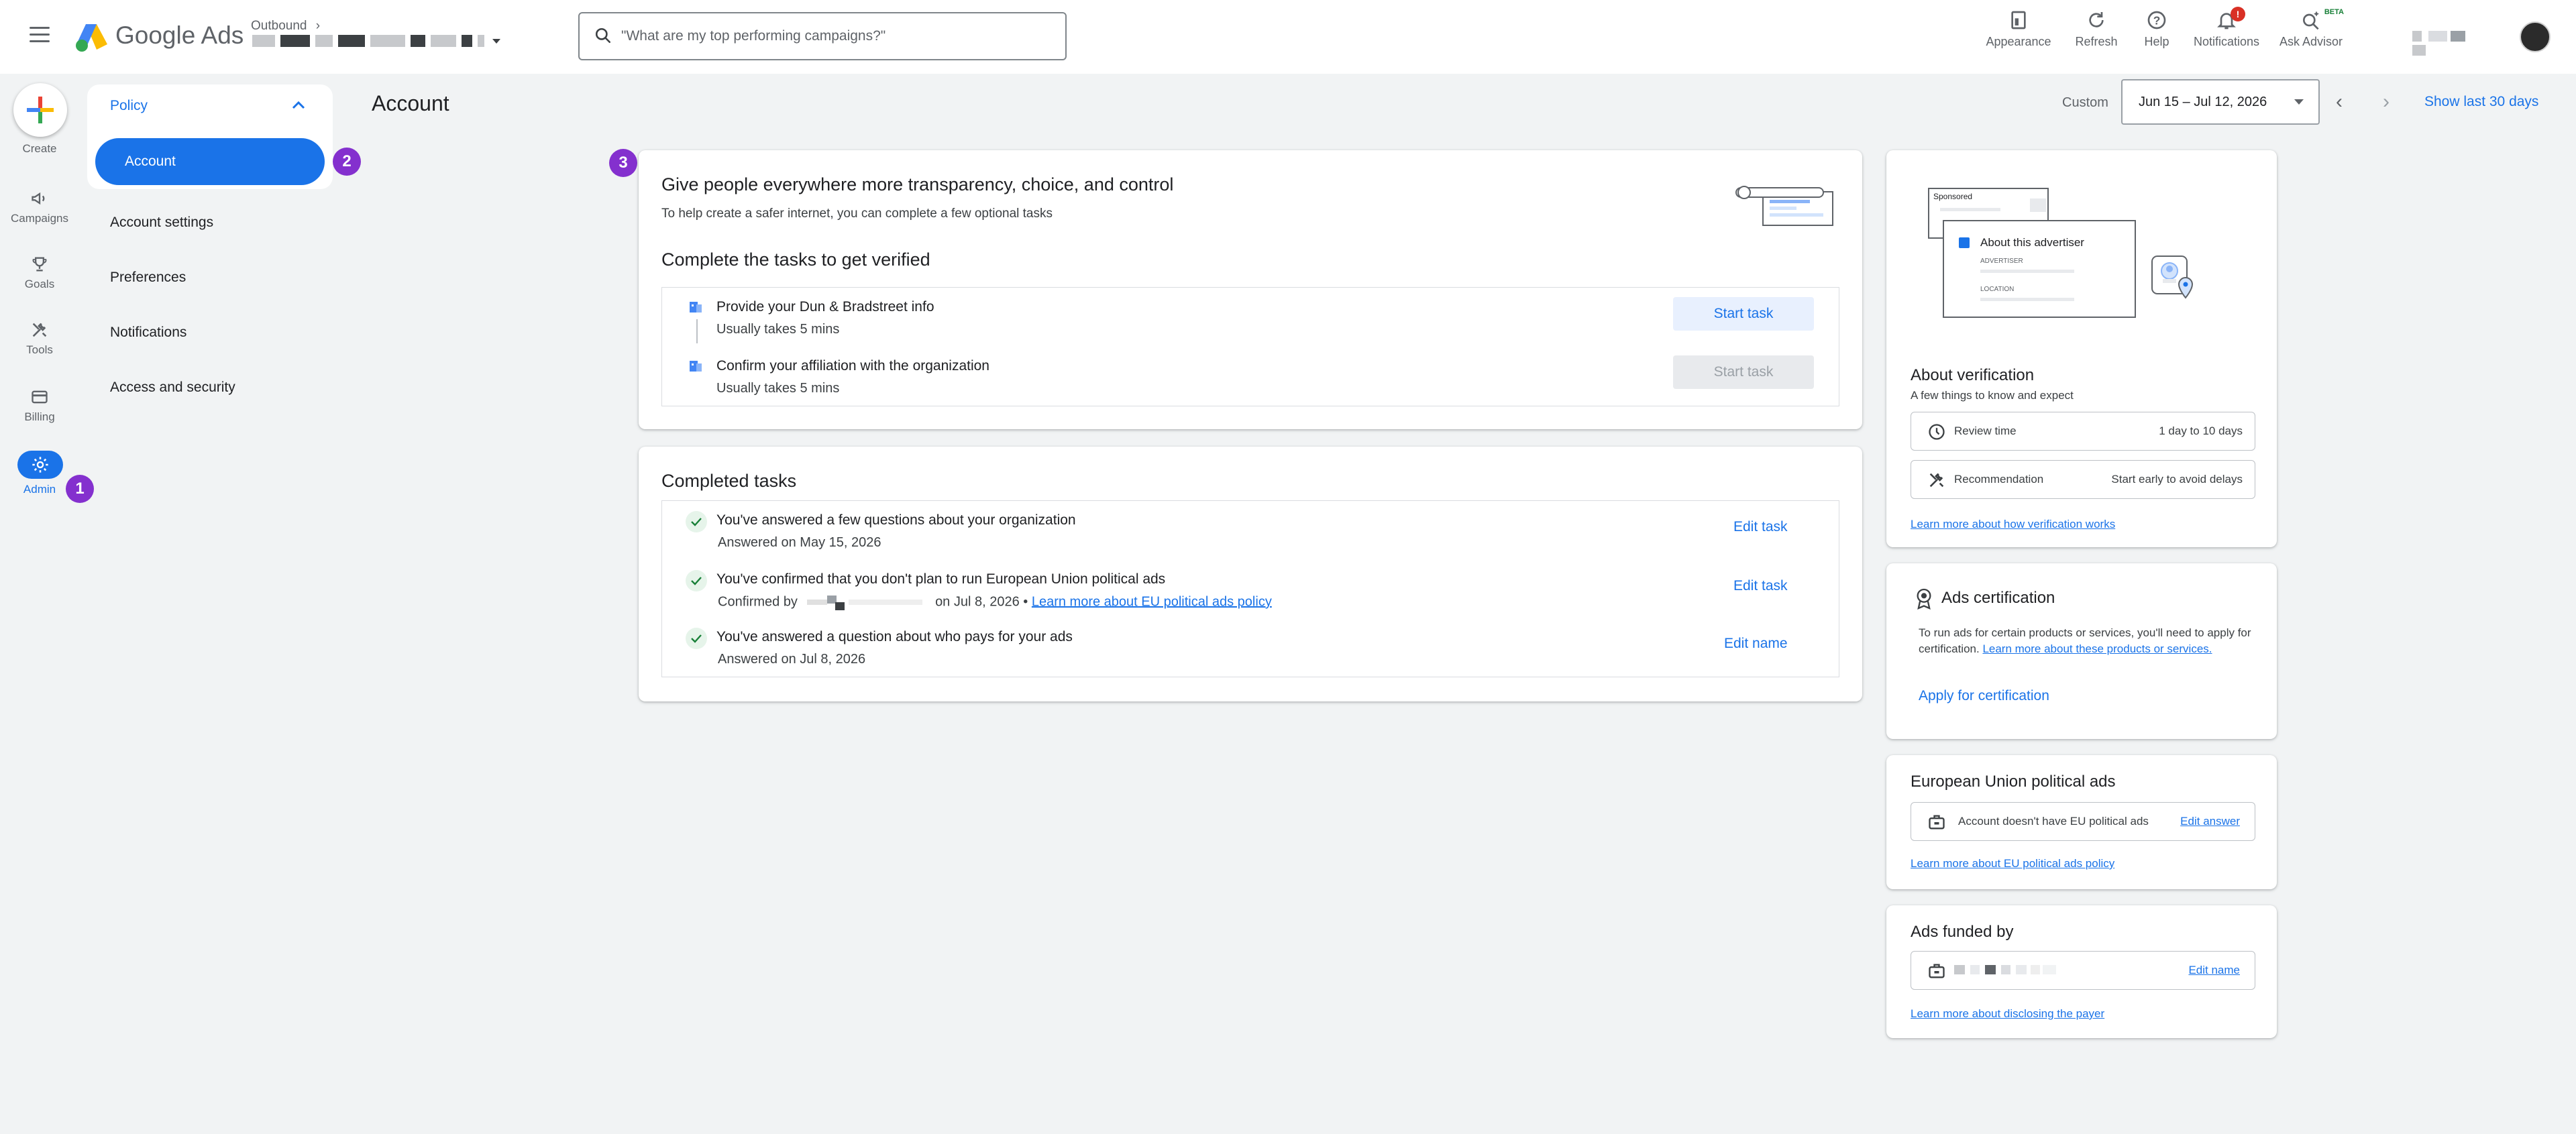 This screenshot has width=2576, height=1134. Describe the element at coordinates (1999, 479) in the screenshot. I see `recommendation-label: Recommendation` at that location.